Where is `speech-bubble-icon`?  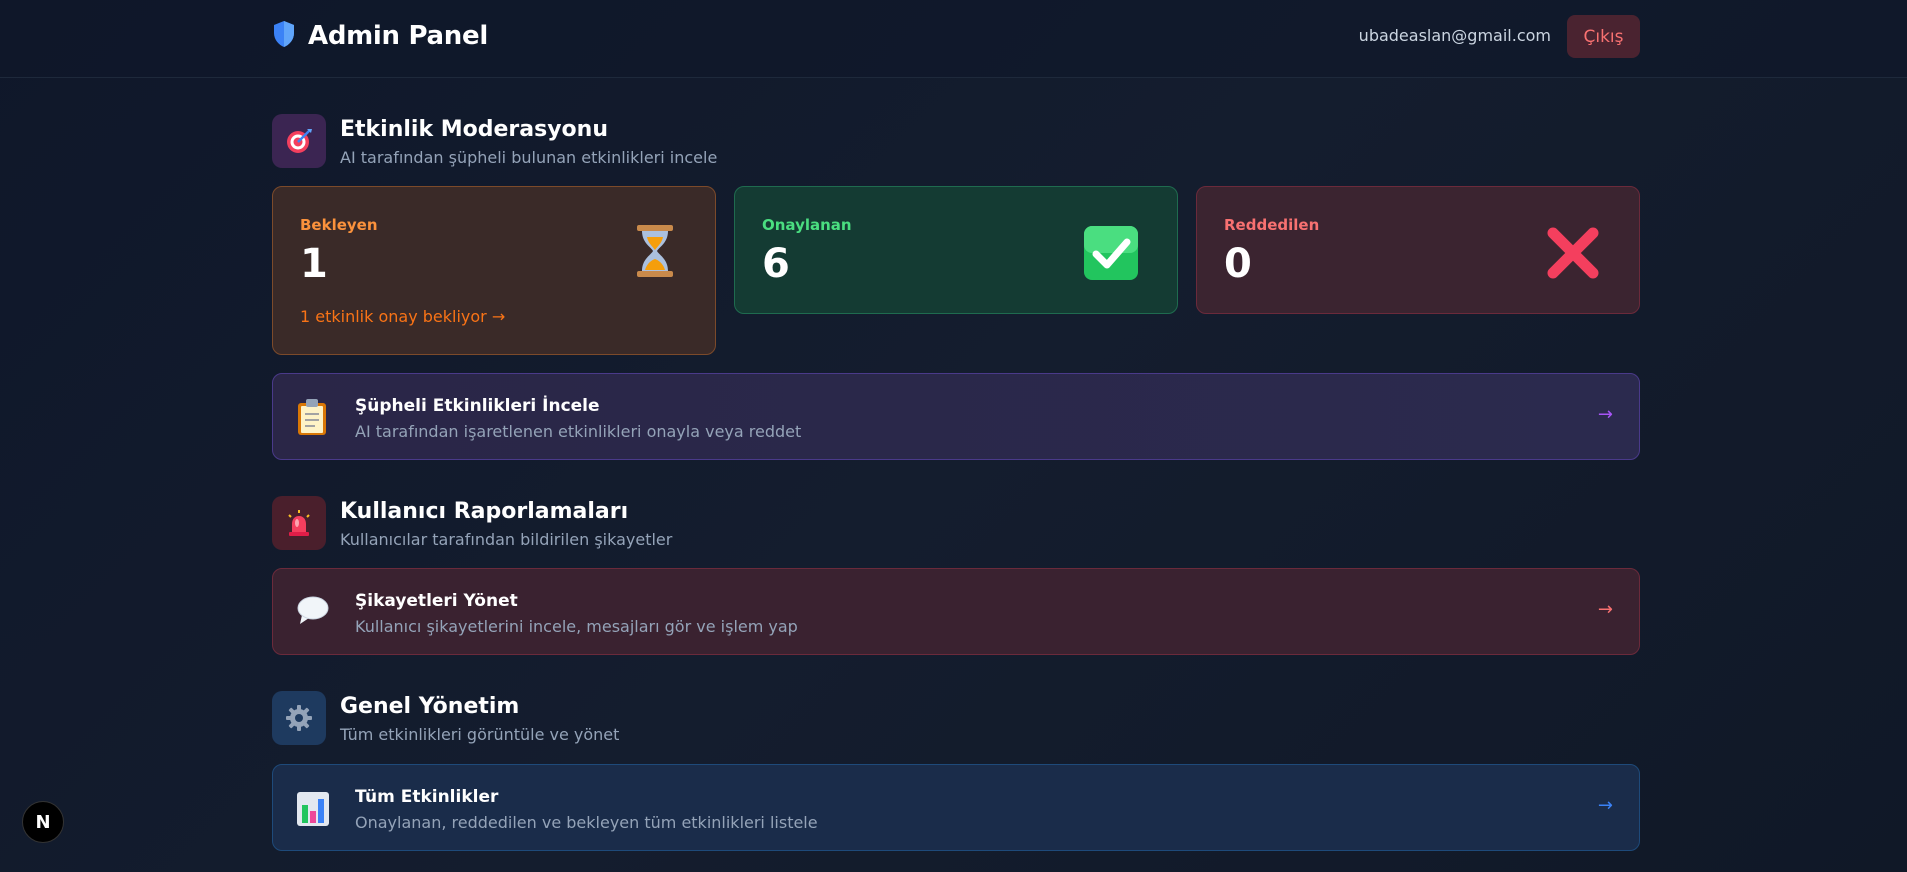
speech-bubble-icon is located at coordinates (313, 612).